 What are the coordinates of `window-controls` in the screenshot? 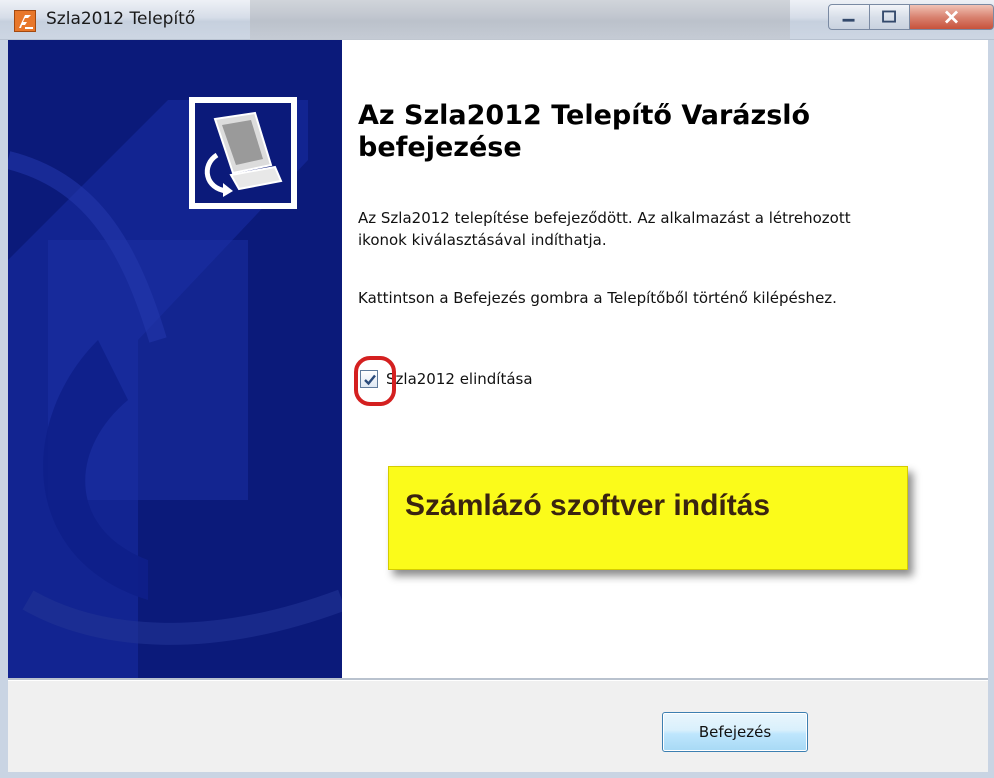 It's located at (911, 18).